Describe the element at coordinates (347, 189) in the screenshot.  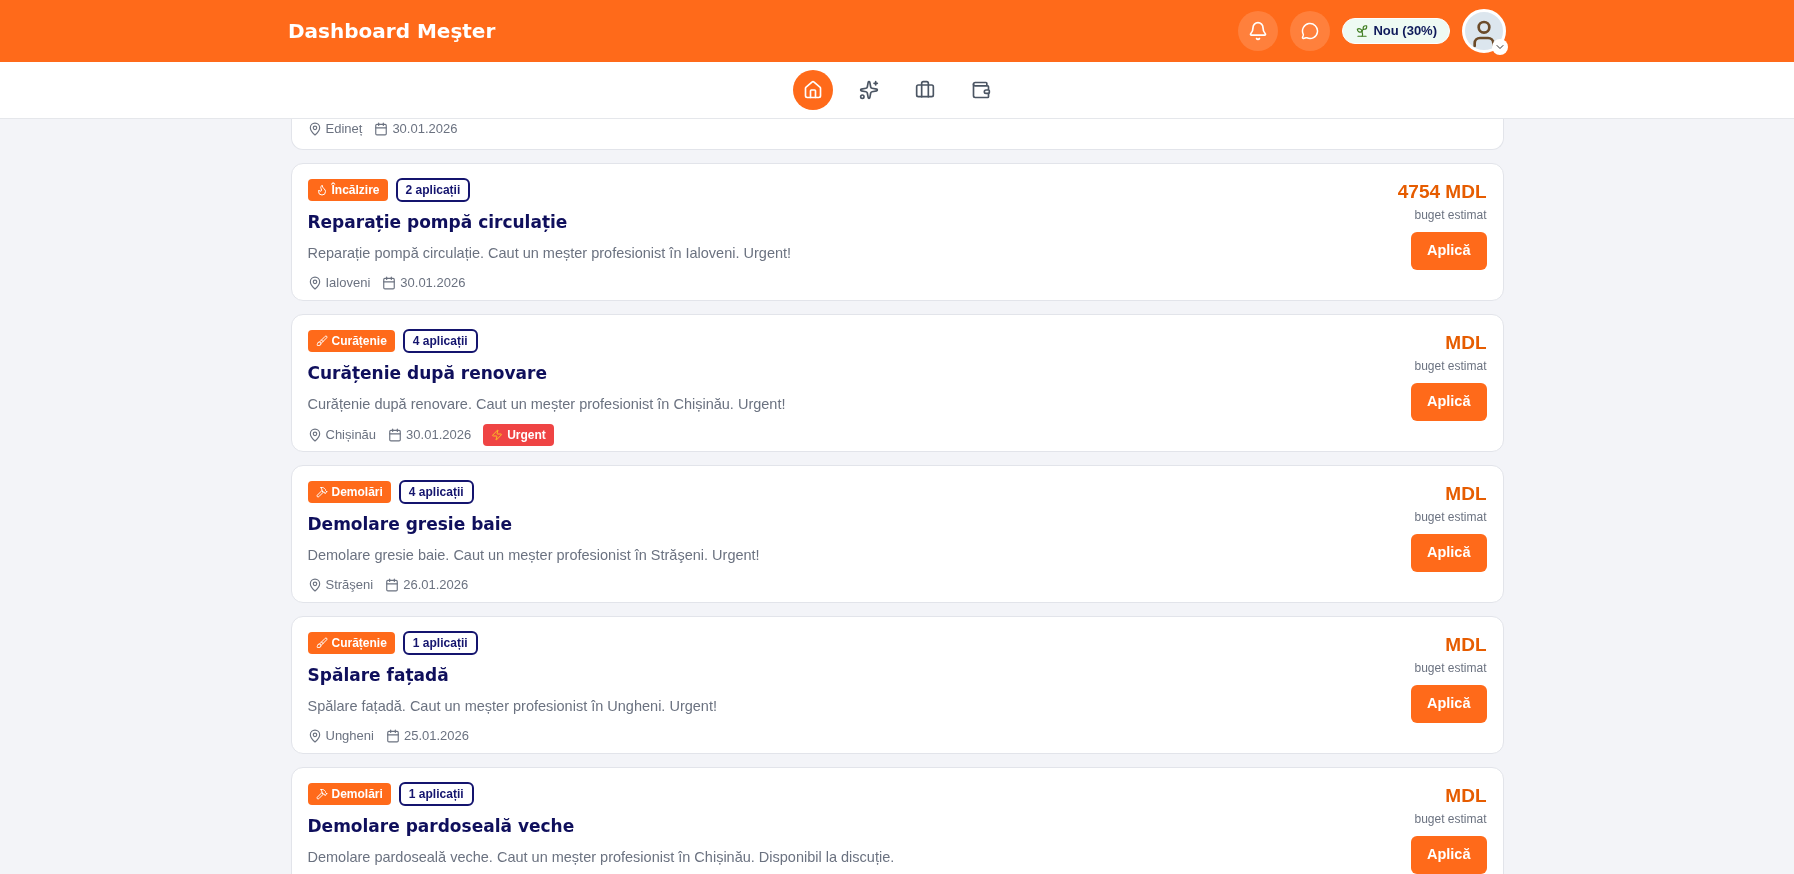
I see `category-tag: Încălzire` at that location.